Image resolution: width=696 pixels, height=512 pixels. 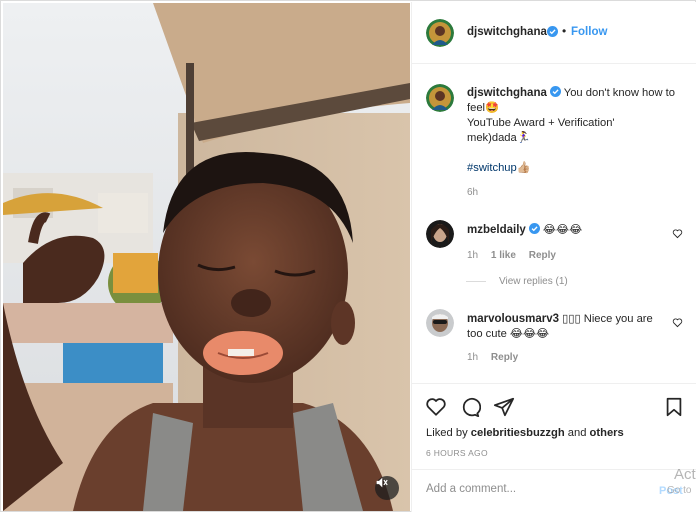 What do you see at coordinates (473, 192) in the screenshot?
I see `caption-timestamp: 6h` at bounding box center [473, 192].